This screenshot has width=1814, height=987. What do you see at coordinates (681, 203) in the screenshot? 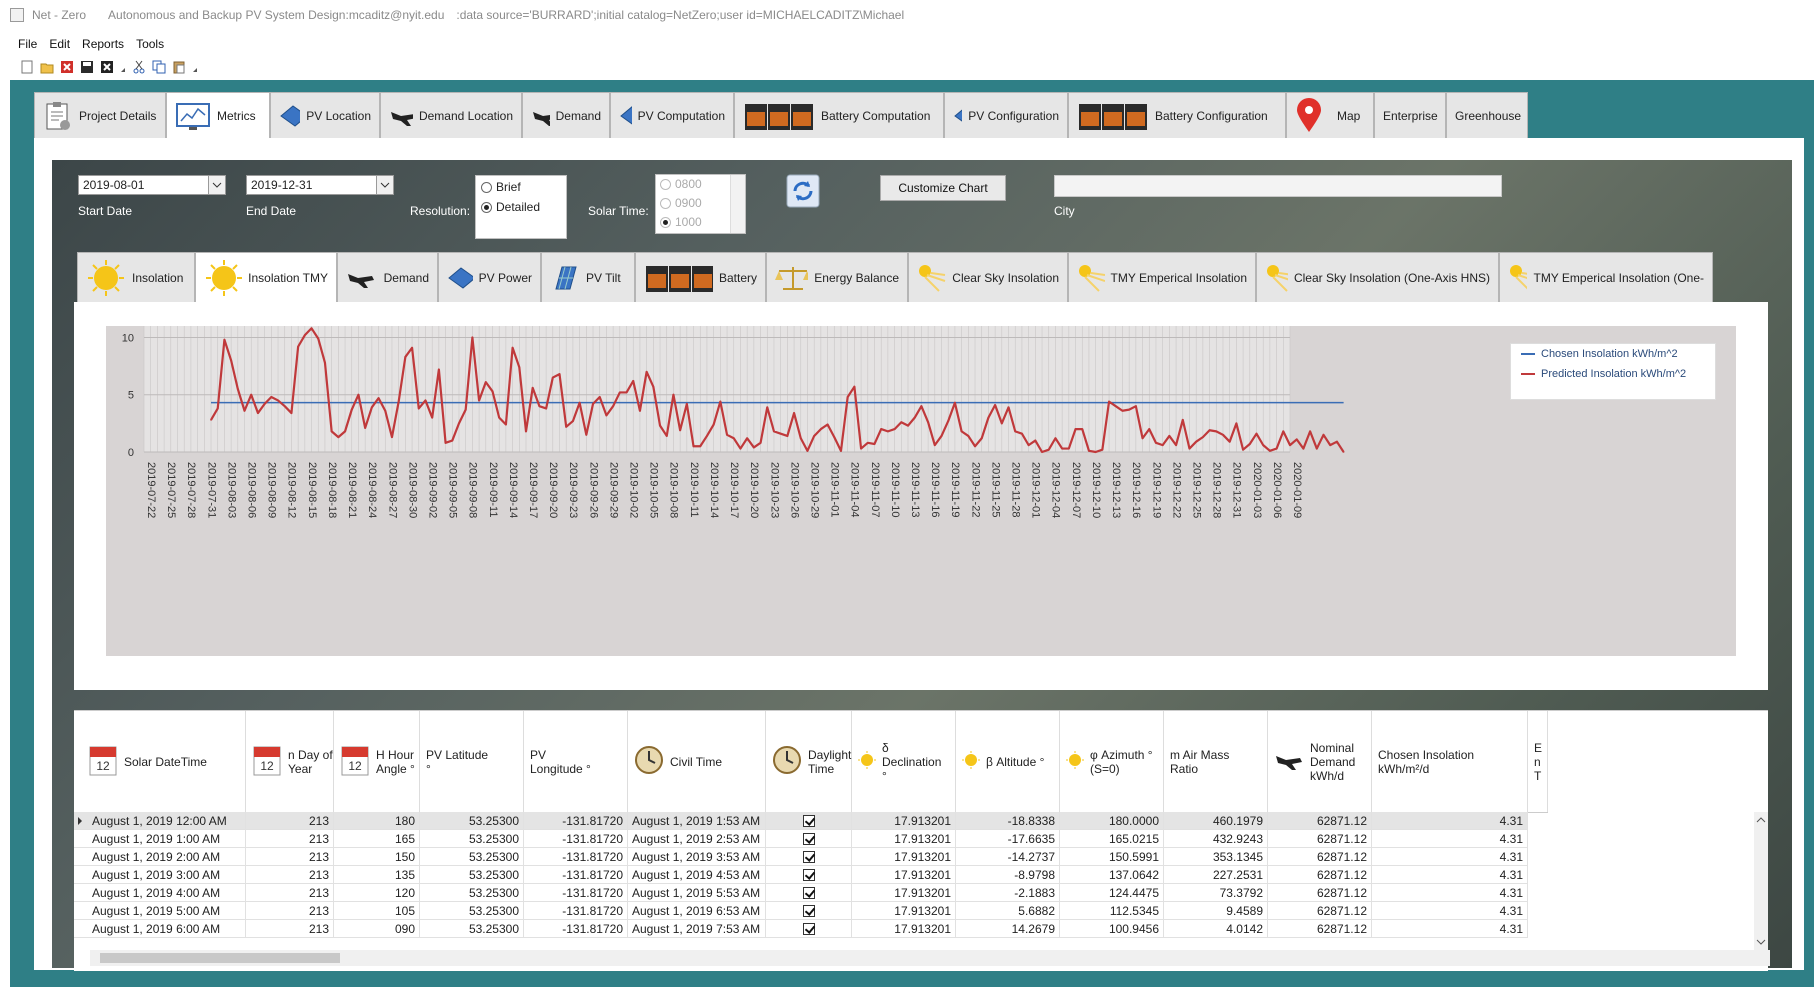
I see `radio-0900: 0900` at bounding box center [681, 203].